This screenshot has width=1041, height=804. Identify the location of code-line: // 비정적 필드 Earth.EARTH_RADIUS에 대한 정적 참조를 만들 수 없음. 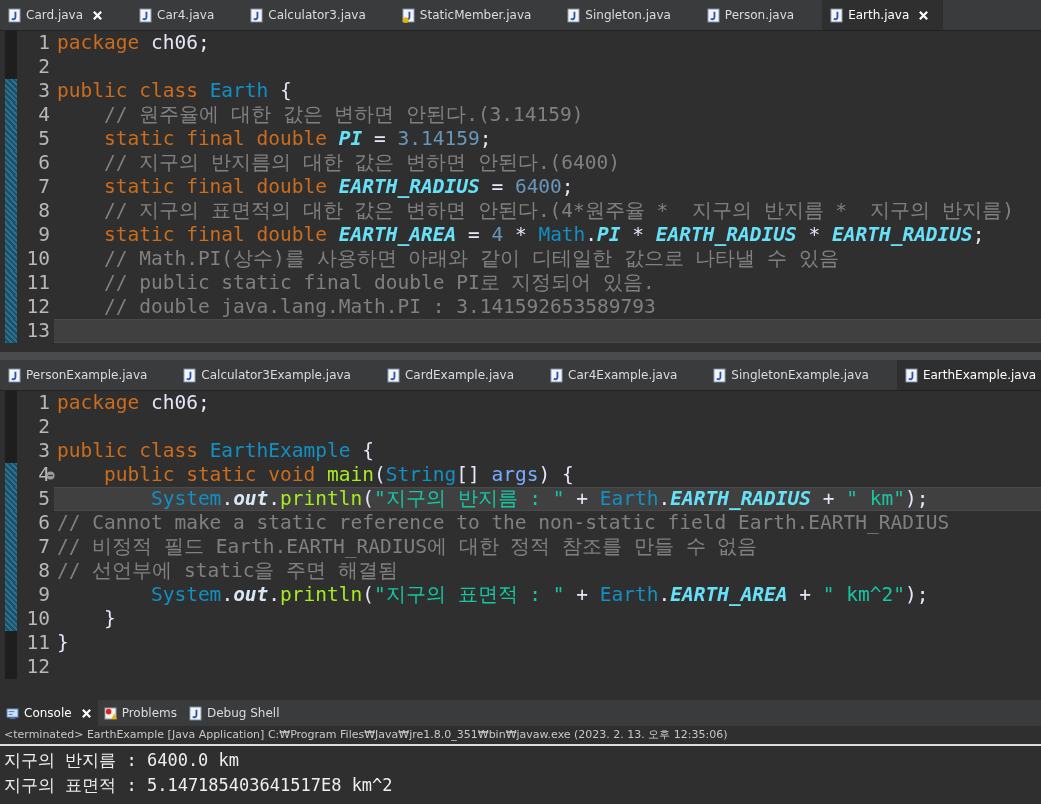
(407, 547).